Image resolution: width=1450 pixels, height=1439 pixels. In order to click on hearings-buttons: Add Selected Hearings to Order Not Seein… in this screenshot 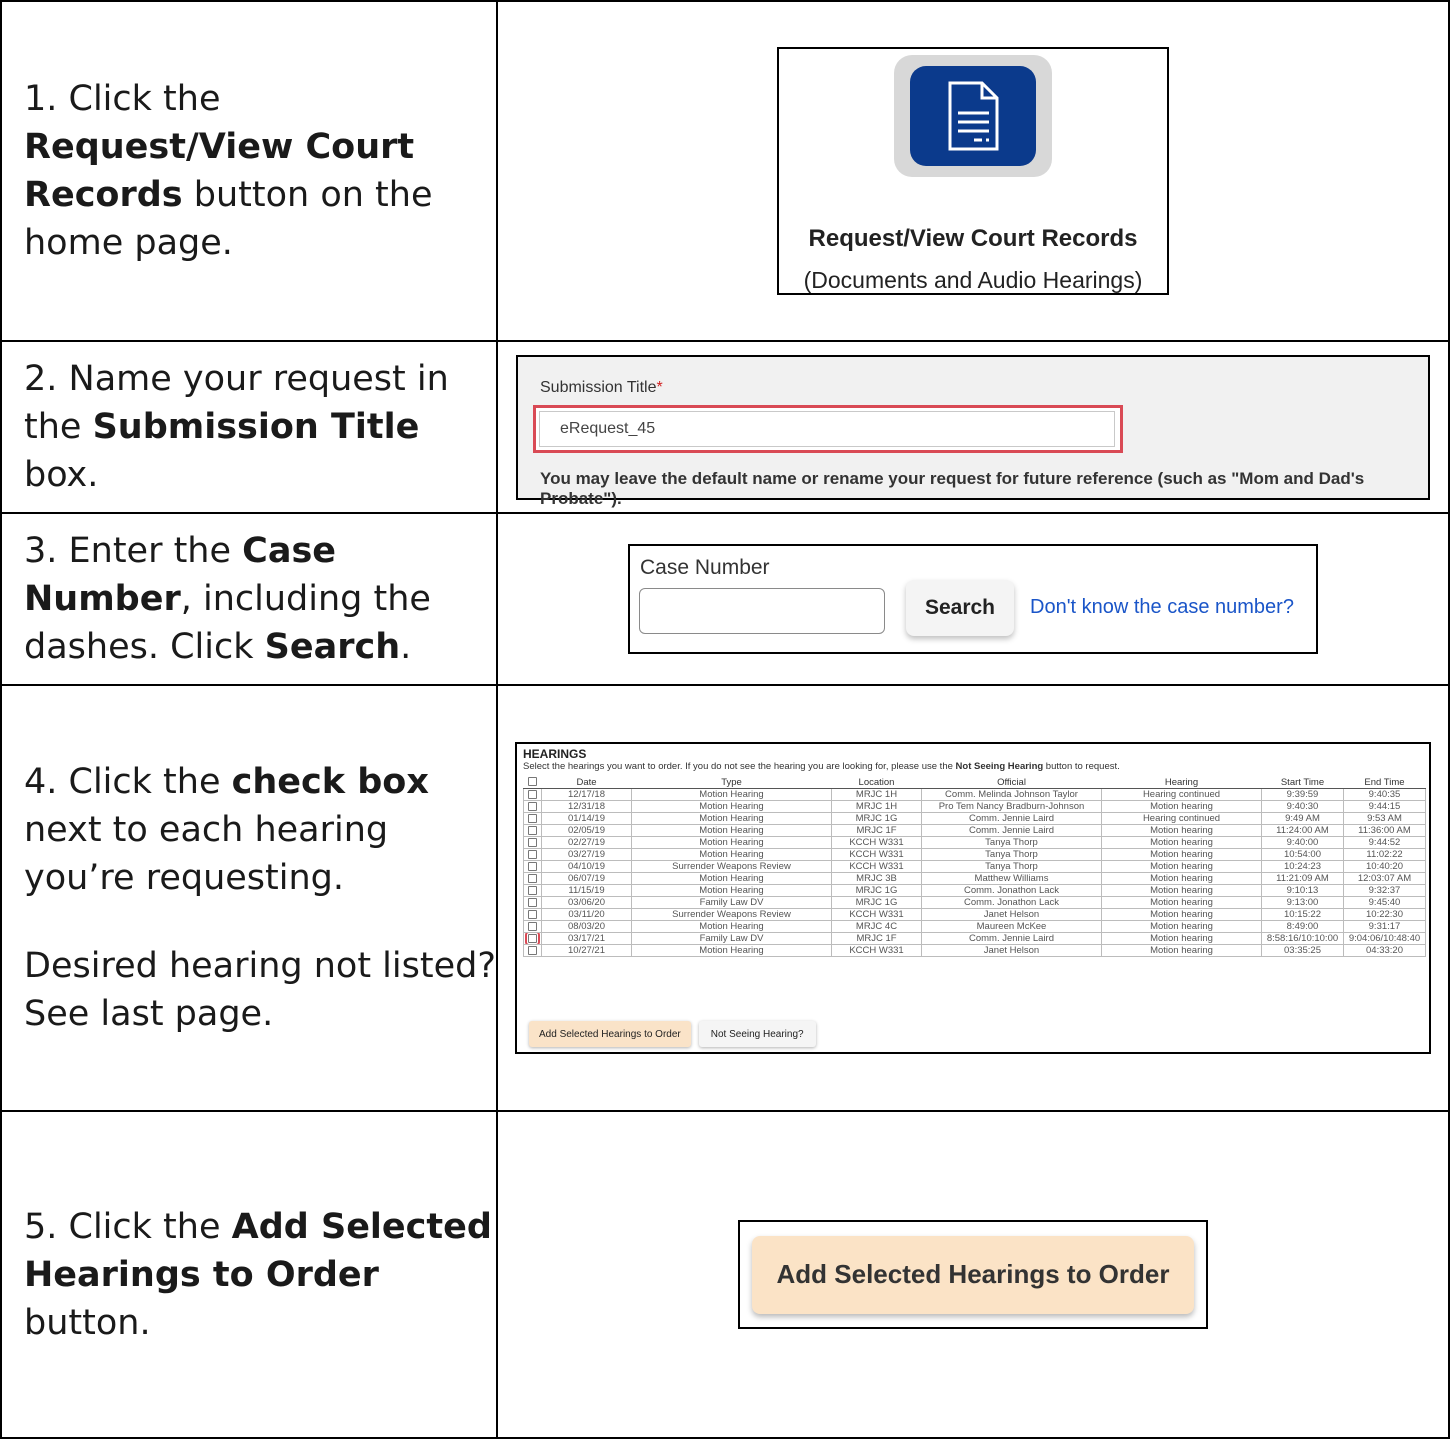, I will do `click(672, 1034)`.